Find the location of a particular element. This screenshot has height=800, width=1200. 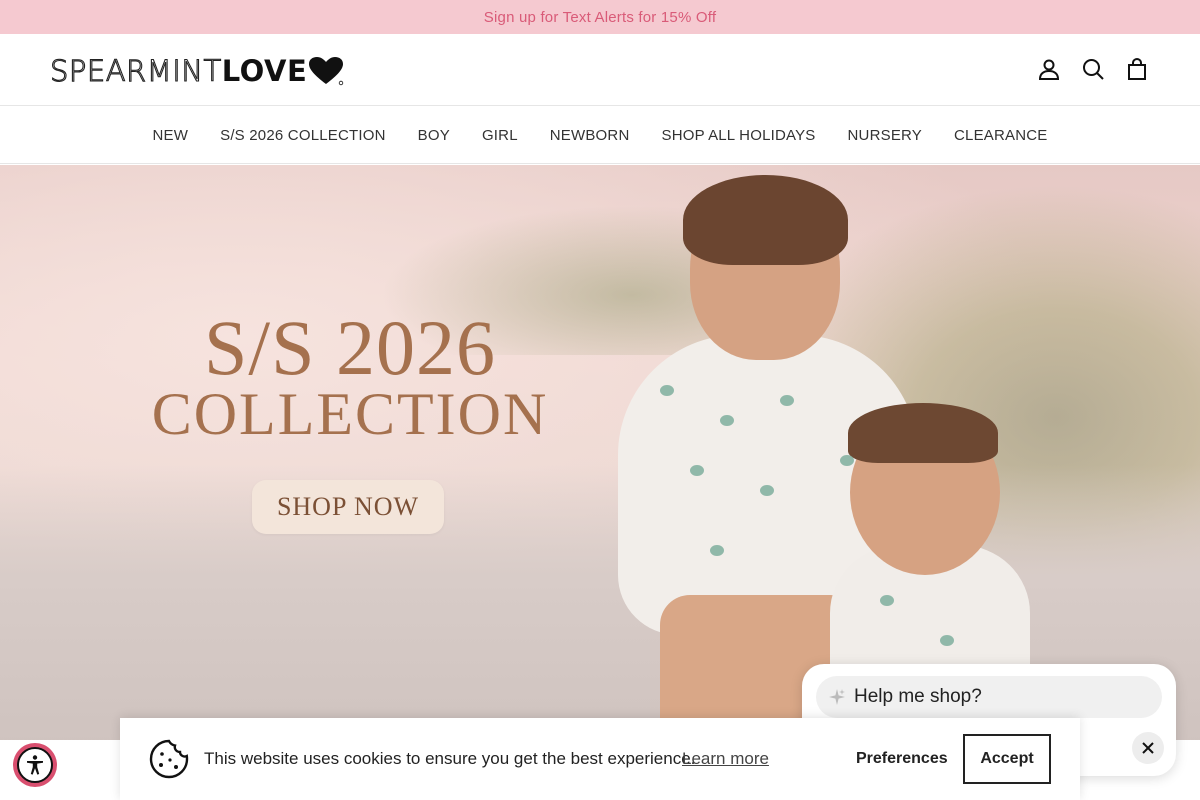

header-icons is located at coordinates (1093, 69).